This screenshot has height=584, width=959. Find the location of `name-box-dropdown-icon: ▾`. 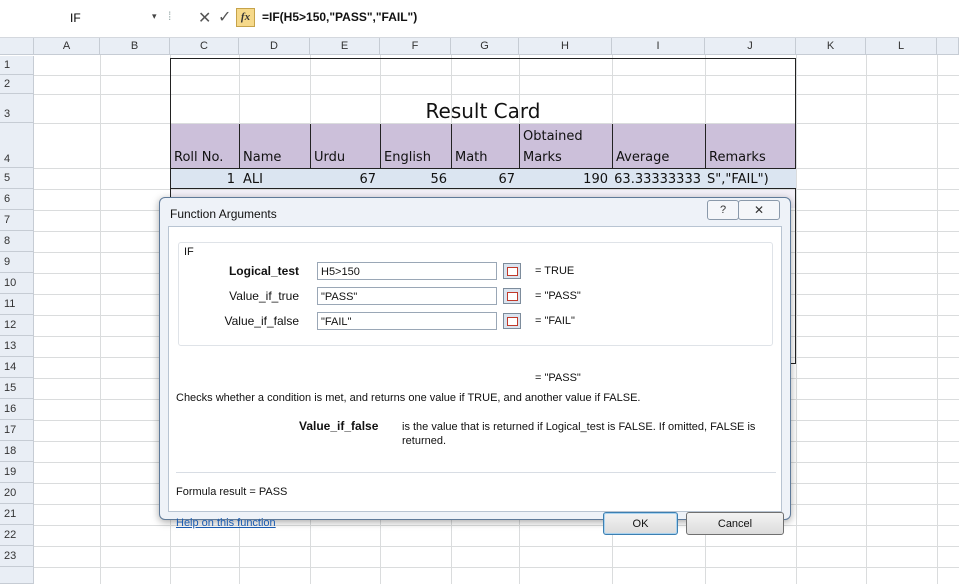

name-box-dropdown-icon: ▾ is located at coordinates (154, 16).